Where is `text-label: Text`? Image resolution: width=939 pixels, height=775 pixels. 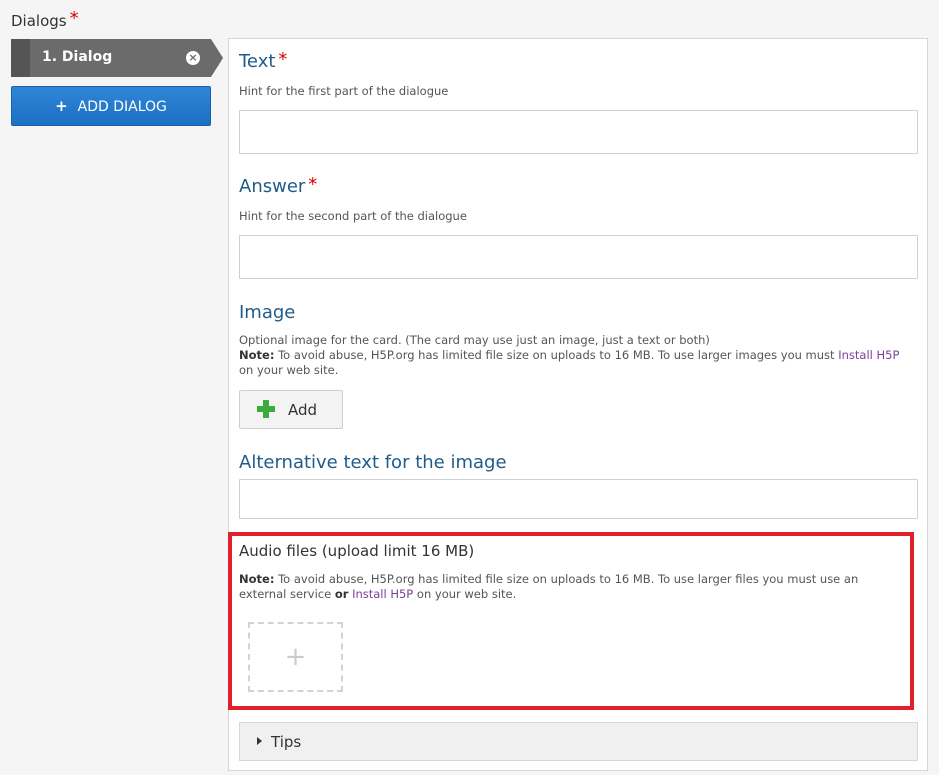 text-label: Text is located at coordinates (257, 61).